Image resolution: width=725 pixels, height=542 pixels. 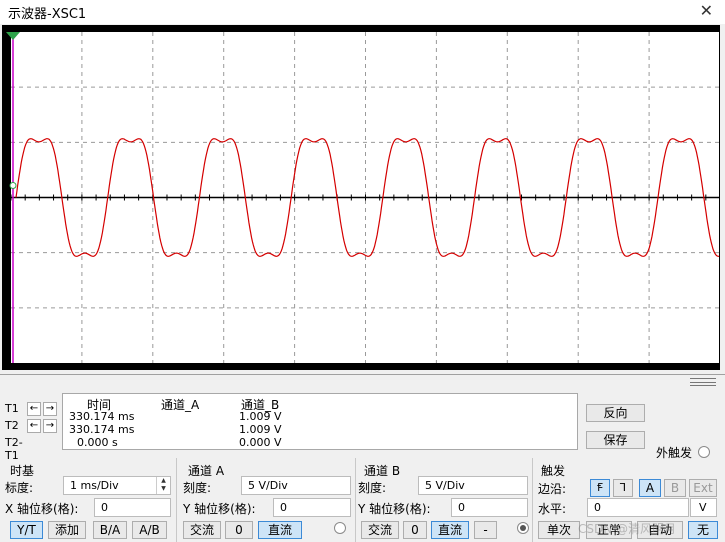 What do you see at coordinates (202, 530) in the screenshot?
I see `channel-a-ac-button: 交流` at bounding box center [202, 530].